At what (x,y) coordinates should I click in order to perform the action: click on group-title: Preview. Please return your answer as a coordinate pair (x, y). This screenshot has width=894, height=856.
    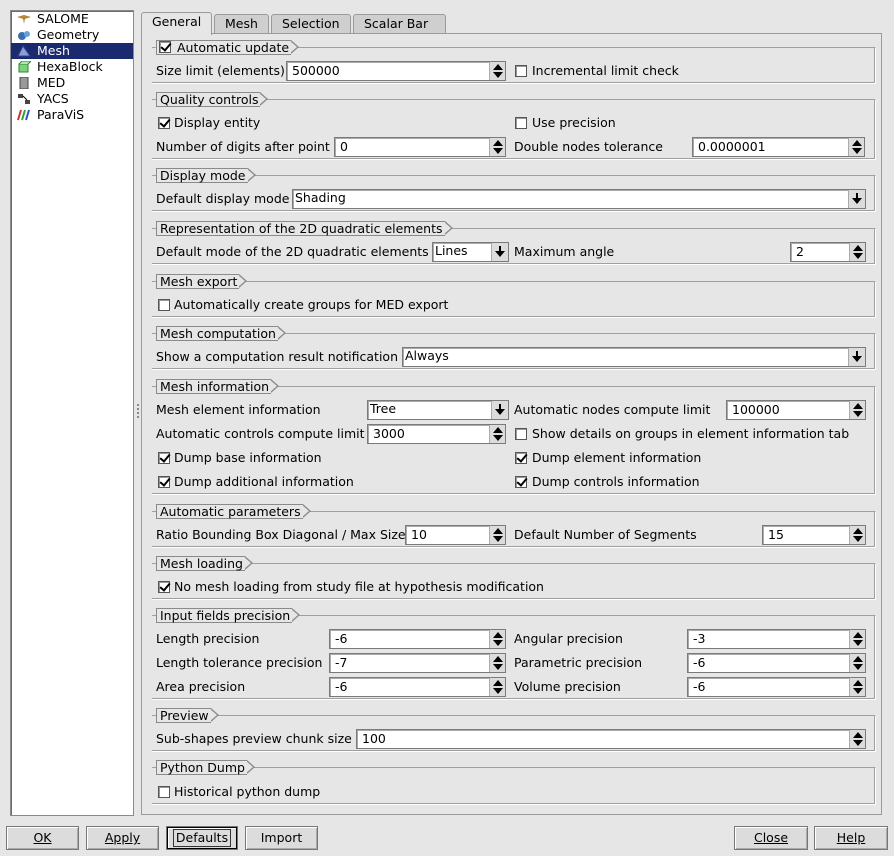
    Looking at the image, I should click on (187, 715).